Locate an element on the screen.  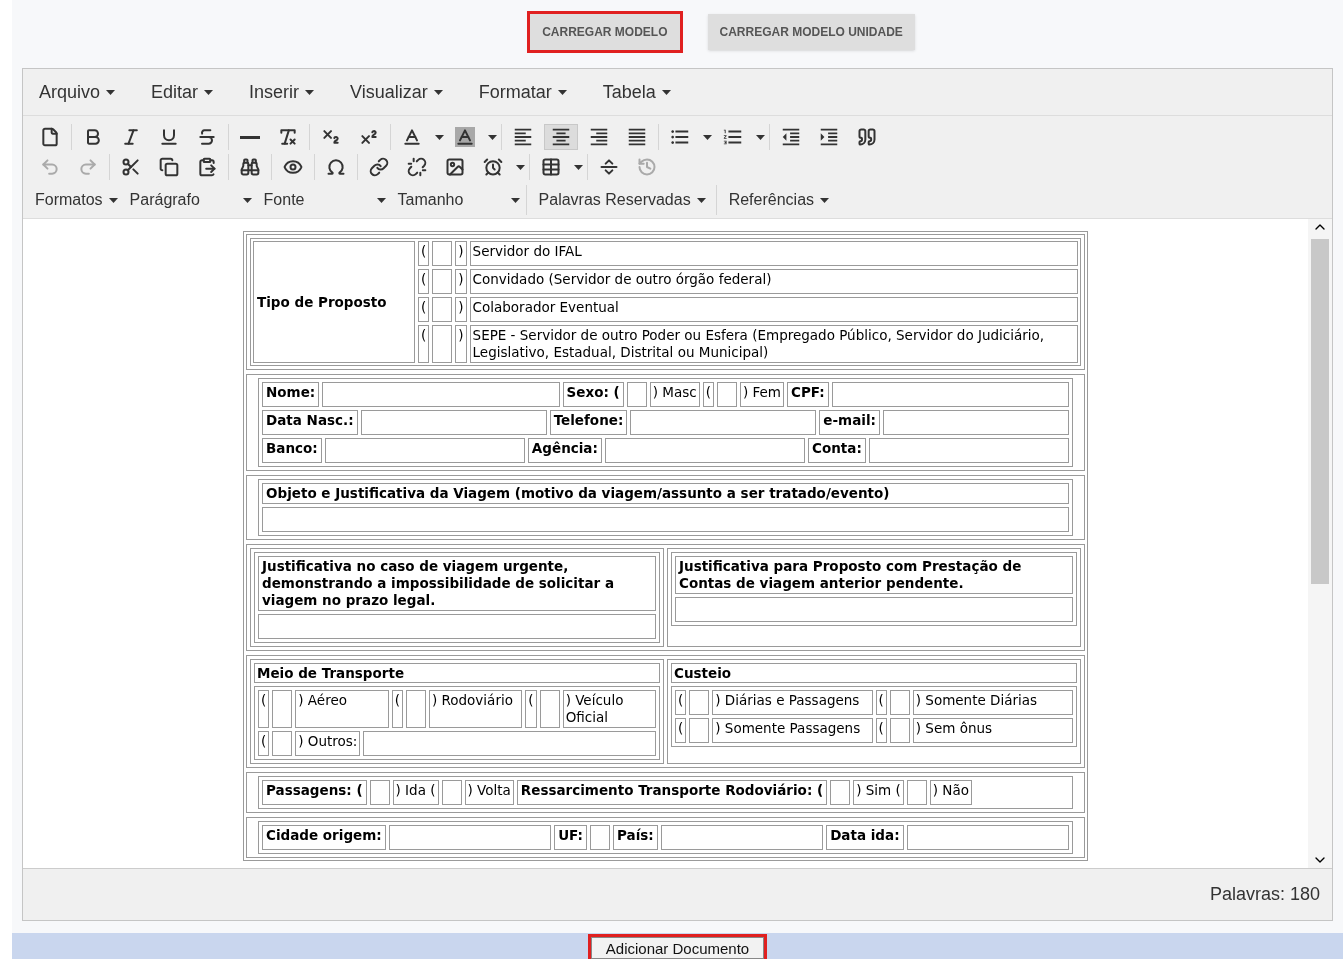
field-label: Cidade origem: is located at coordinates (324, 837).